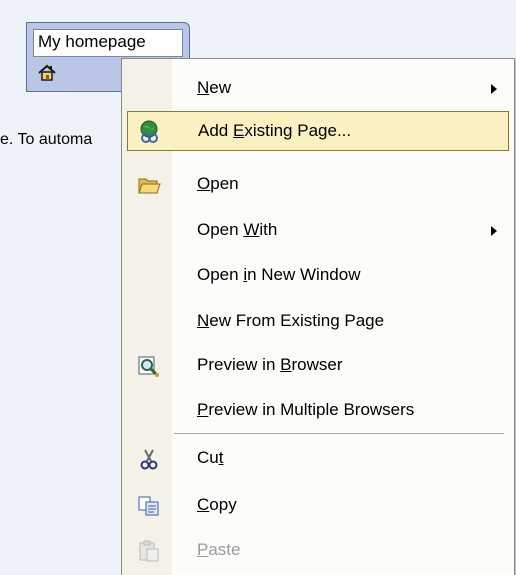 The width and height of the screenshot is (516, 575). What do you see at coordinates (46, 139) in the screenshot?
I see `background-description-text: e. To automa` at bounding box center [46, 139].